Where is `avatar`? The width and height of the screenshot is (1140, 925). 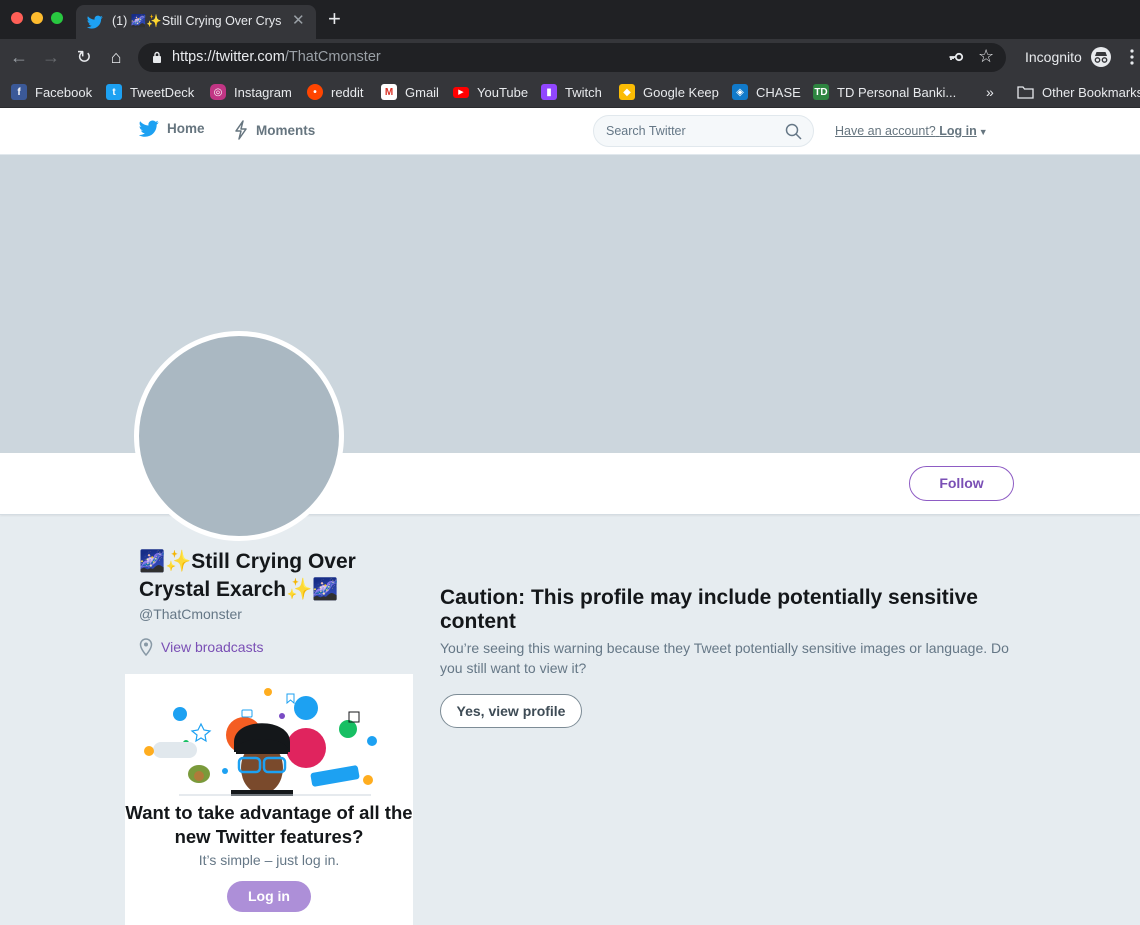
avatar is located at coordinates (239, 436).